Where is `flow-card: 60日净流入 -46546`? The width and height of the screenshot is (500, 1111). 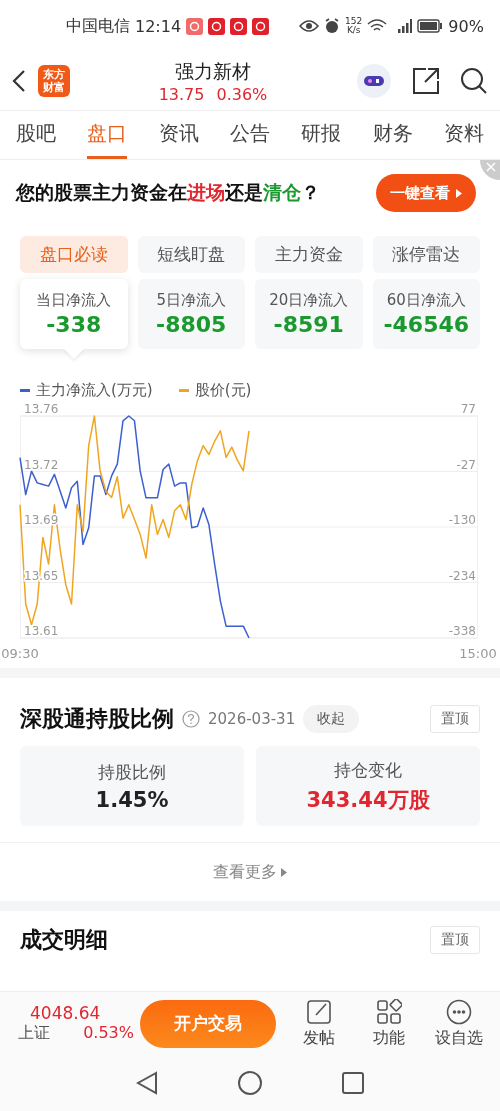 flow-card: 60日净流入 -46546 is located at coordinates (426, 314).